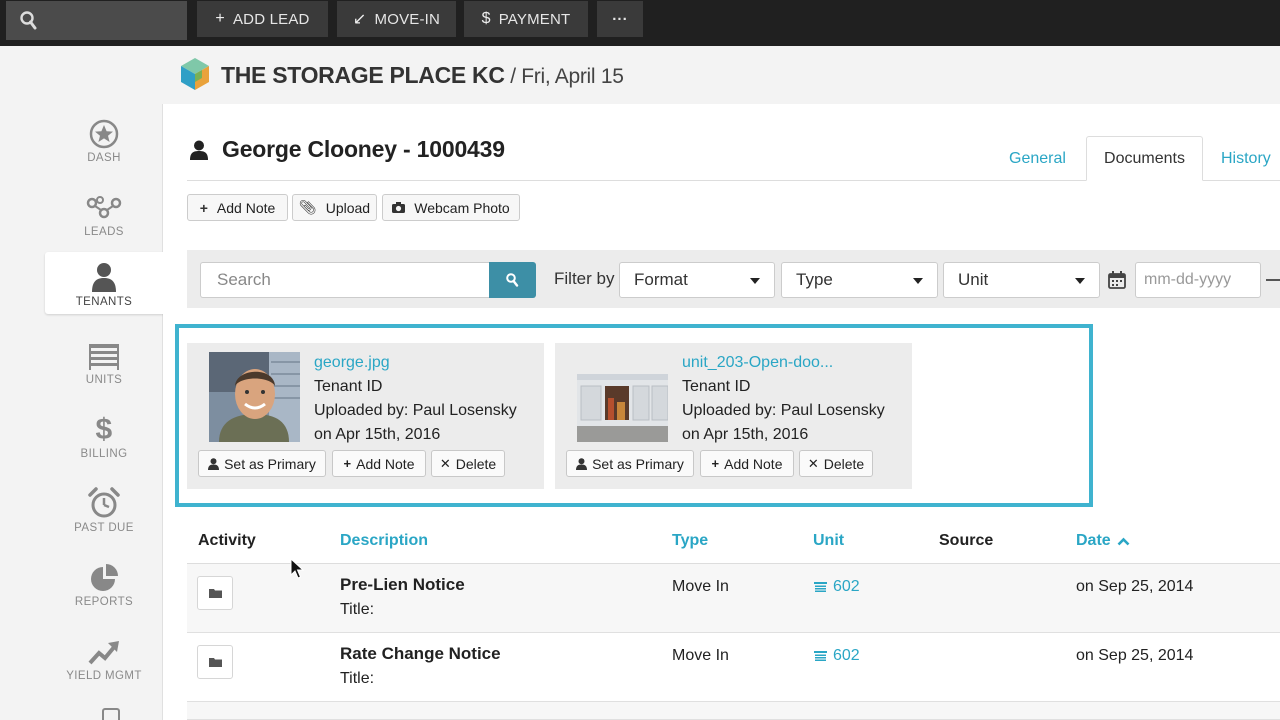 The height and width of the screenshot is (720, 1280). Describe the element at coordinates (262, 19) in the screenshot. I see `add-lead-button: + ADD LEAD` at that location.